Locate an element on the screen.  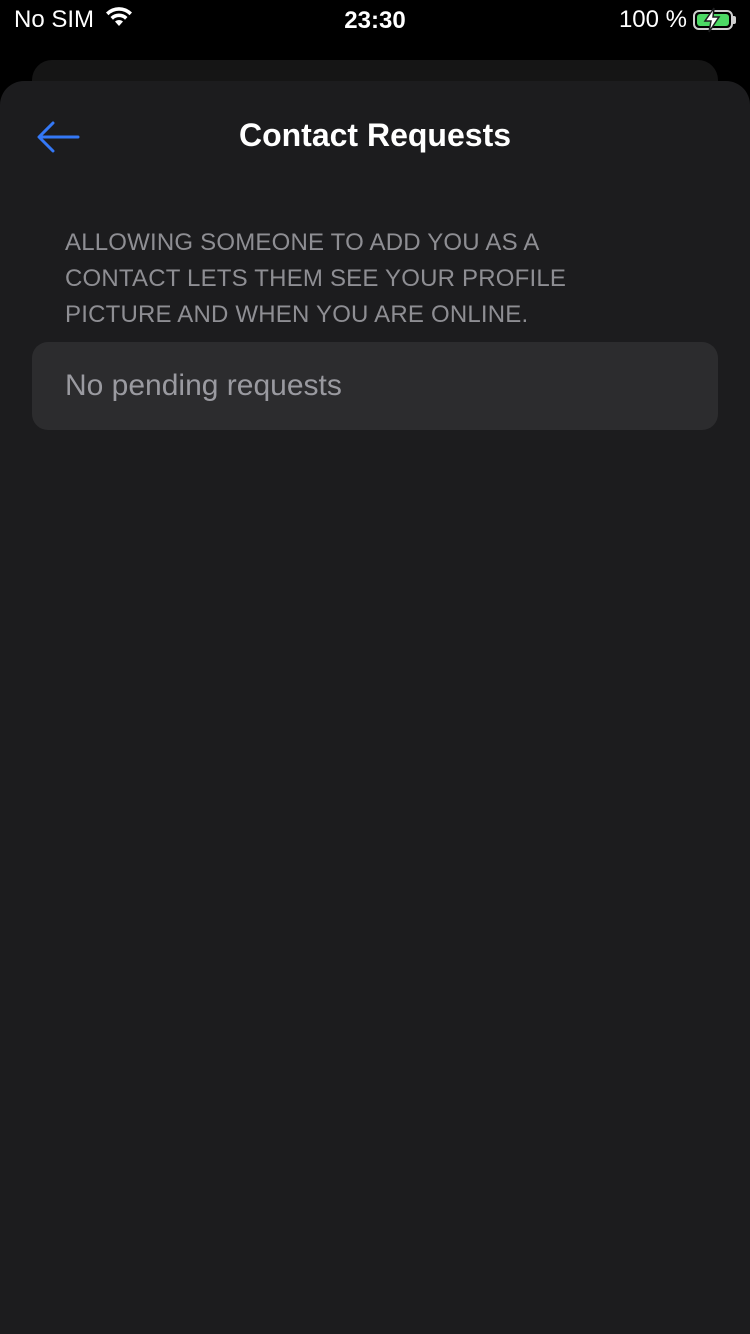
bolt-icon is located at coordinates (712, 20).